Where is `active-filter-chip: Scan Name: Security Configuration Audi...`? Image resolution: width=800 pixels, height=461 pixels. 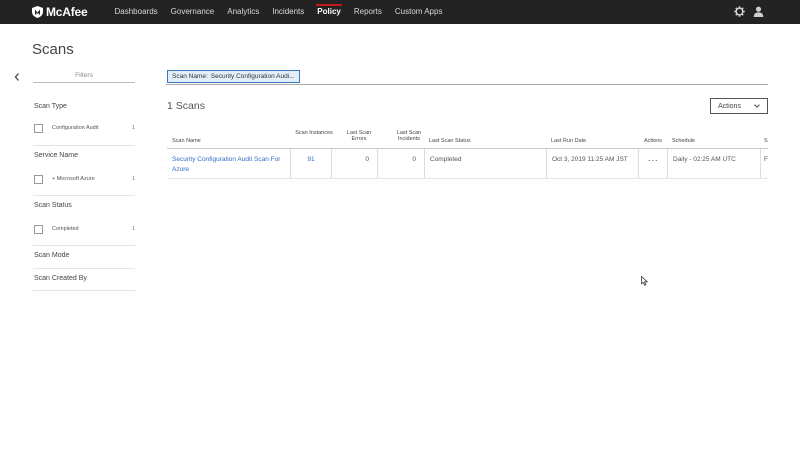 active-filter-chip: Scan Name: Security Configuration Audi... is located at coordinates (233, 76).